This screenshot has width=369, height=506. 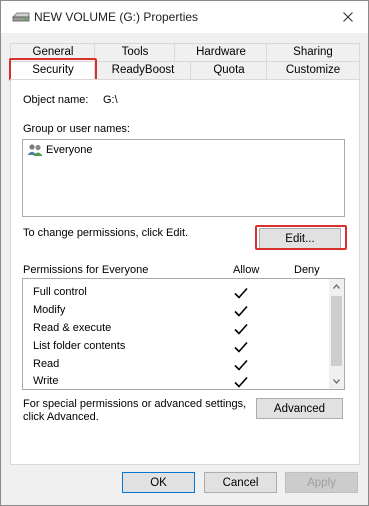 I want to click on table-row: Read & execute, so click(x=175, y=330).